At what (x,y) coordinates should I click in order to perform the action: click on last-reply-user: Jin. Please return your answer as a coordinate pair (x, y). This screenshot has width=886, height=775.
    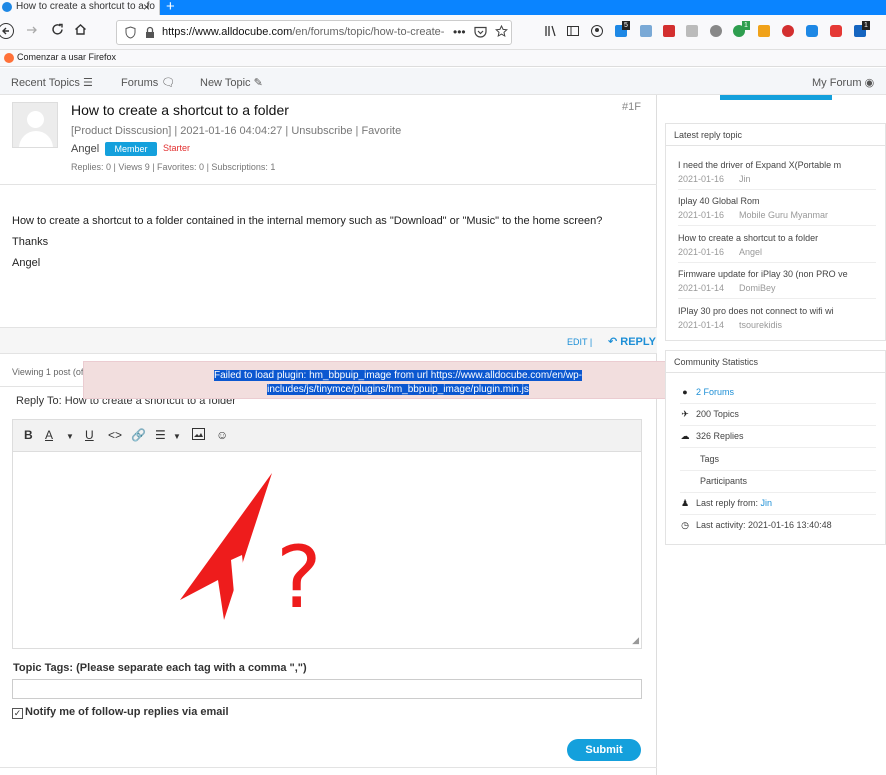
    Looking at the image, I should click on (767, 503).